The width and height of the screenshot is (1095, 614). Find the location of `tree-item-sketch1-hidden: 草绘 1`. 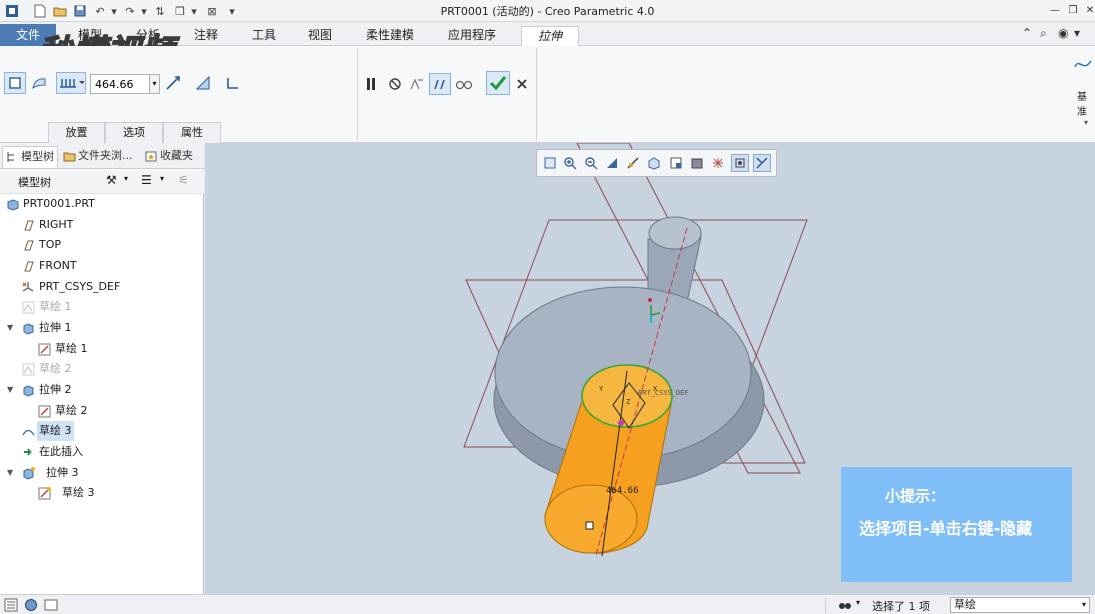

tree-item-sketch1-hidden: 草绘 1 is located at coordinates (100, 307).